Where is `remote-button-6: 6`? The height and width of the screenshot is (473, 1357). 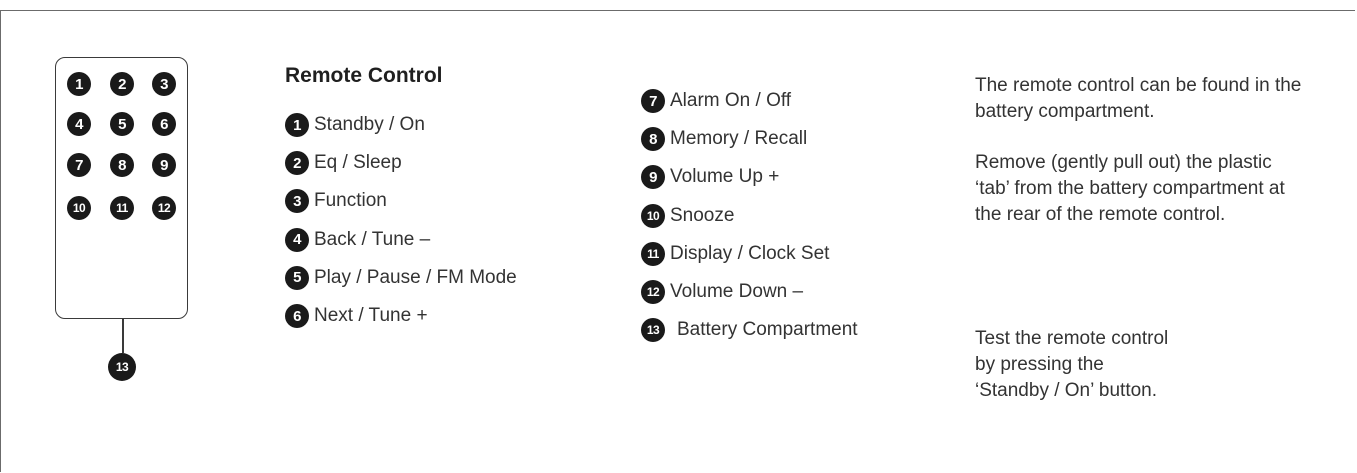 remote-button-6: 6 is located at coordinates (164, 124).